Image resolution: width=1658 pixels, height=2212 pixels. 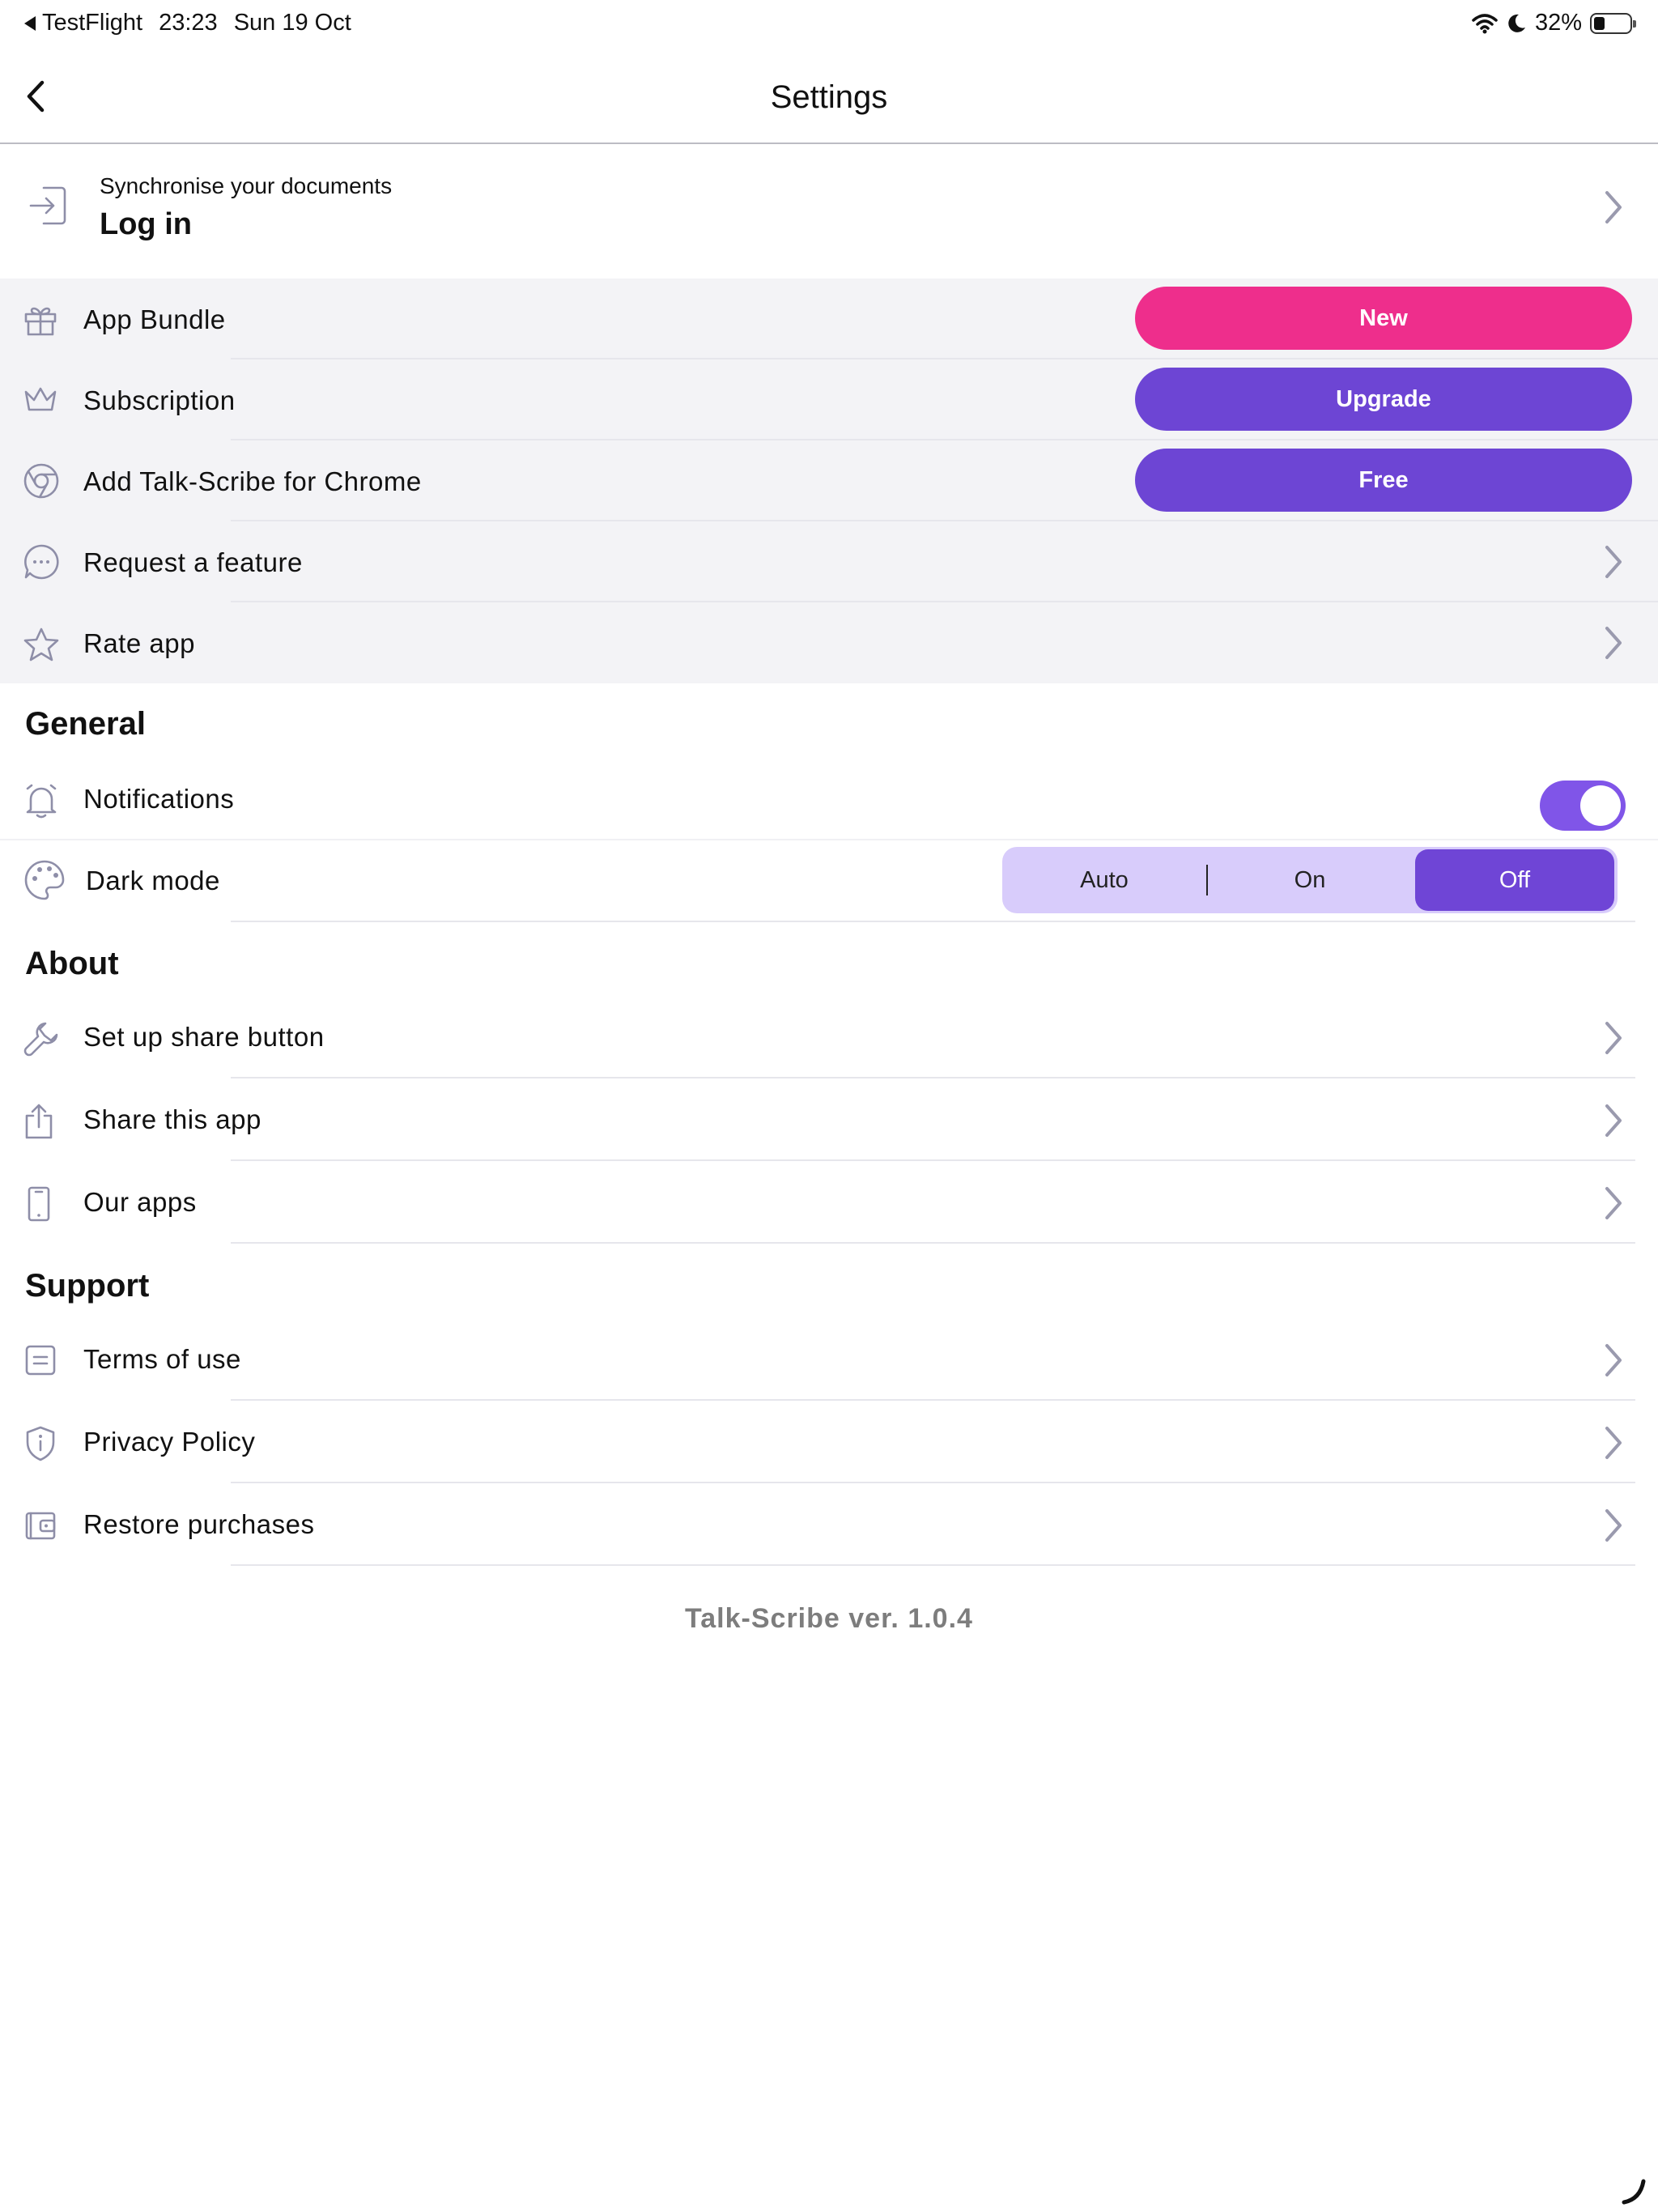 What do you see at coordinates (204, 1037) in the screenshot?
I see `setup-share-label: Set up share button` at bounding box center [204, 1037].